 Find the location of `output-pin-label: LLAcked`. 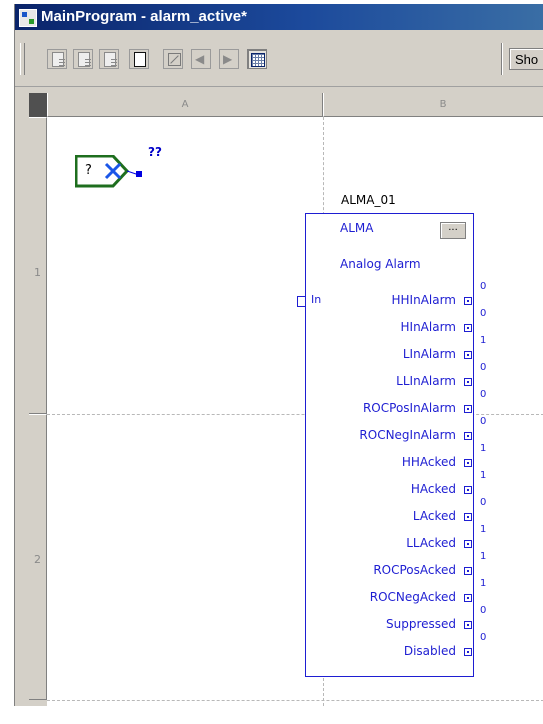

output-pin-label: LLAcked is located at coordinates (431, 543).